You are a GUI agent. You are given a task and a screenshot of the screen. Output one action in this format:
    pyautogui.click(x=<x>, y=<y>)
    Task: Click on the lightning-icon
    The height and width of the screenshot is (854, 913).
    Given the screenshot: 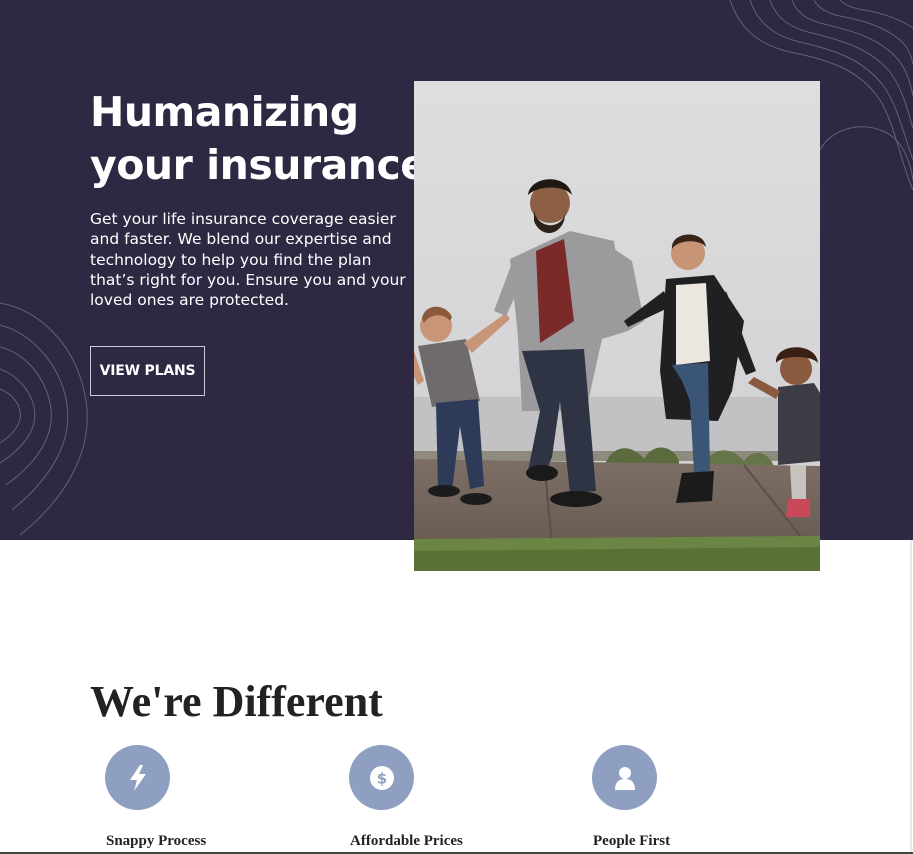 What is the action you would take?
    pyautogui.click(x=137, y=777)
    